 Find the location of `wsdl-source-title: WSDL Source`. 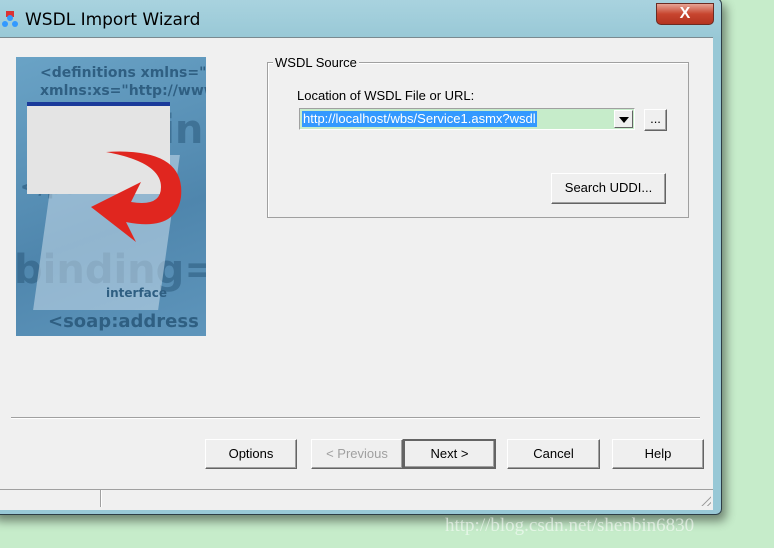

wsdl-source-title: WSDL Source is located at coordinates (316, 62).